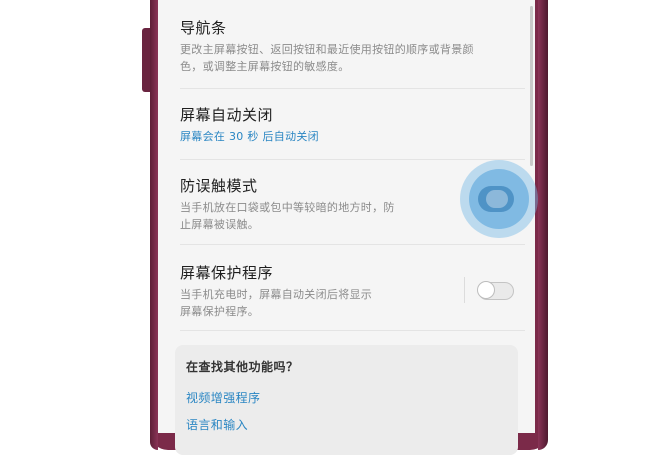 This screenshot has height=455, width=650. Describe the element at coordinates (220, 224) in the screenshot. I see `setting-description-line: 止屏幕被误触。` at that location.